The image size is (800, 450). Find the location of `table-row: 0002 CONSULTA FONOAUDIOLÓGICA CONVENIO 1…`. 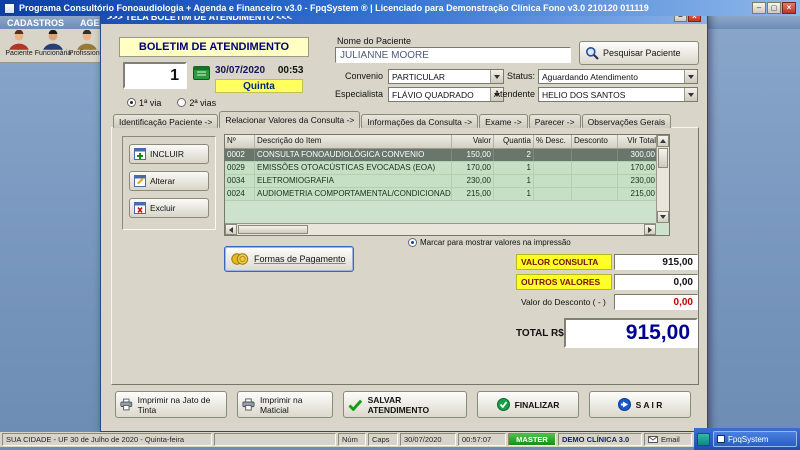

table-row: 0002 CONSULTA FONOAUDIOLÓGICA CONVENIO 1… is located at coordinates (441, 155).